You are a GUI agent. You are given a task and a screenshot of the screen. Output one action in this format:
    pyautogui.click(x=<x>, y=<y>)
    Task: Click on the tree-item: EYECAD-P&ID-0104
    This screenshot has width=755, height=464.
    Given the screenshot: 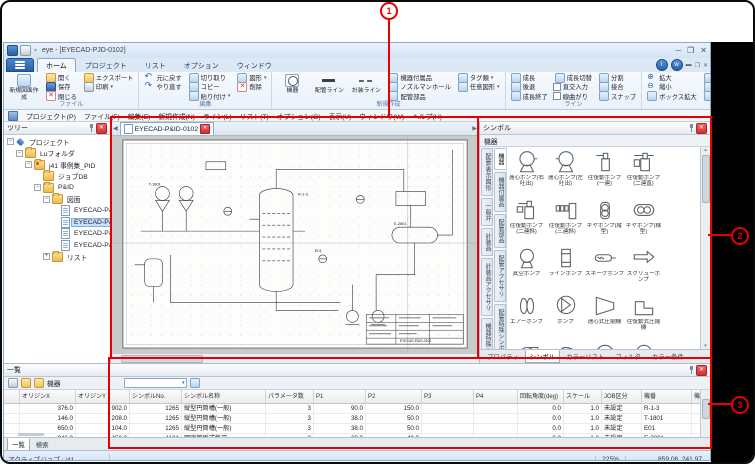 What is the action you would take?
    pyautogui.click(x=57, y=245)
    